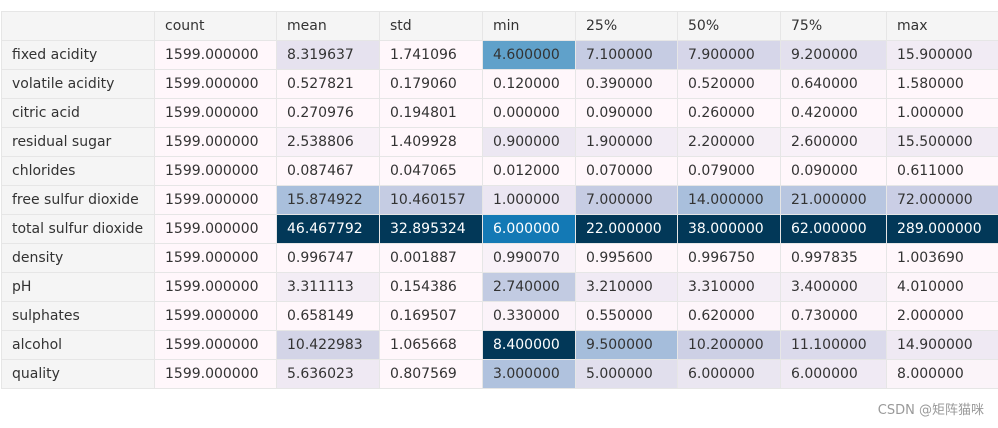 Image resolution: width=998 pixels, height=428 pixels. What do you see at coordinates (78, 287) in the screenshot?
I see `row-label: pH` at bounding box center [78, 287].